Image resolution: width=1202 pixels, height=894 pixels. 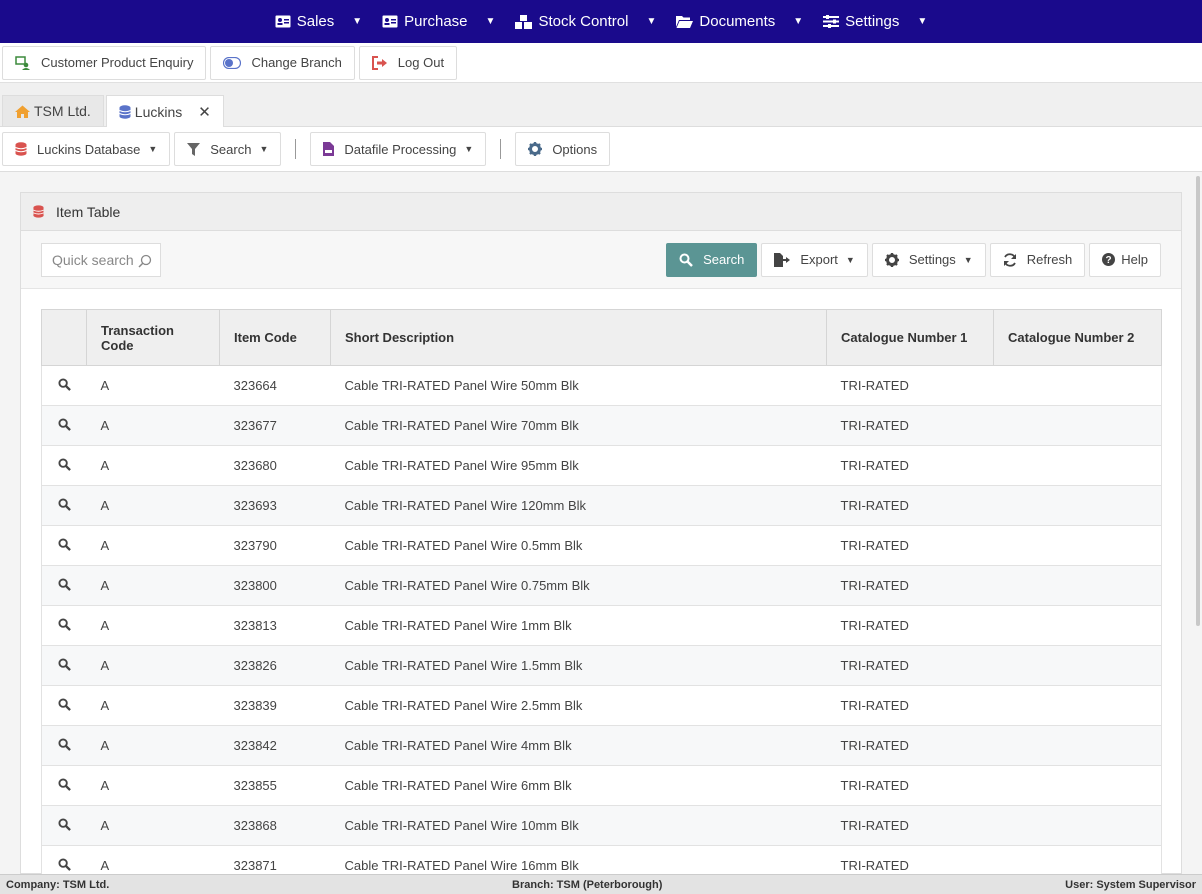 What do you see at coordinates (104, 62) in the screenshot?
I see `customer-product-enquiry-button: Customer Product Enquiry` at bounding box center [104, 62].